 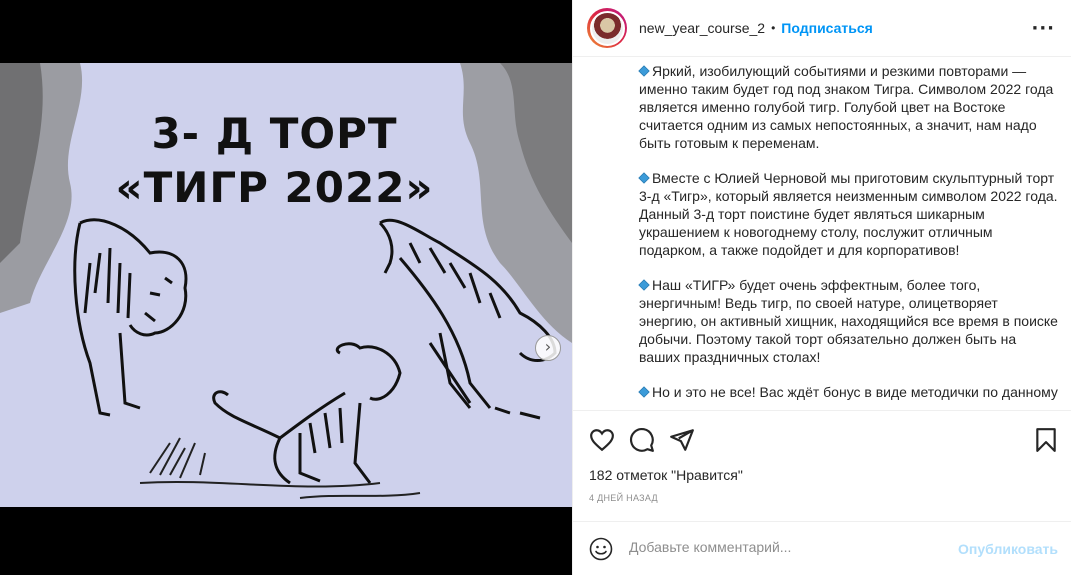 I want to click on publish-button: Опубликовать, so click(x=1008, y=549).